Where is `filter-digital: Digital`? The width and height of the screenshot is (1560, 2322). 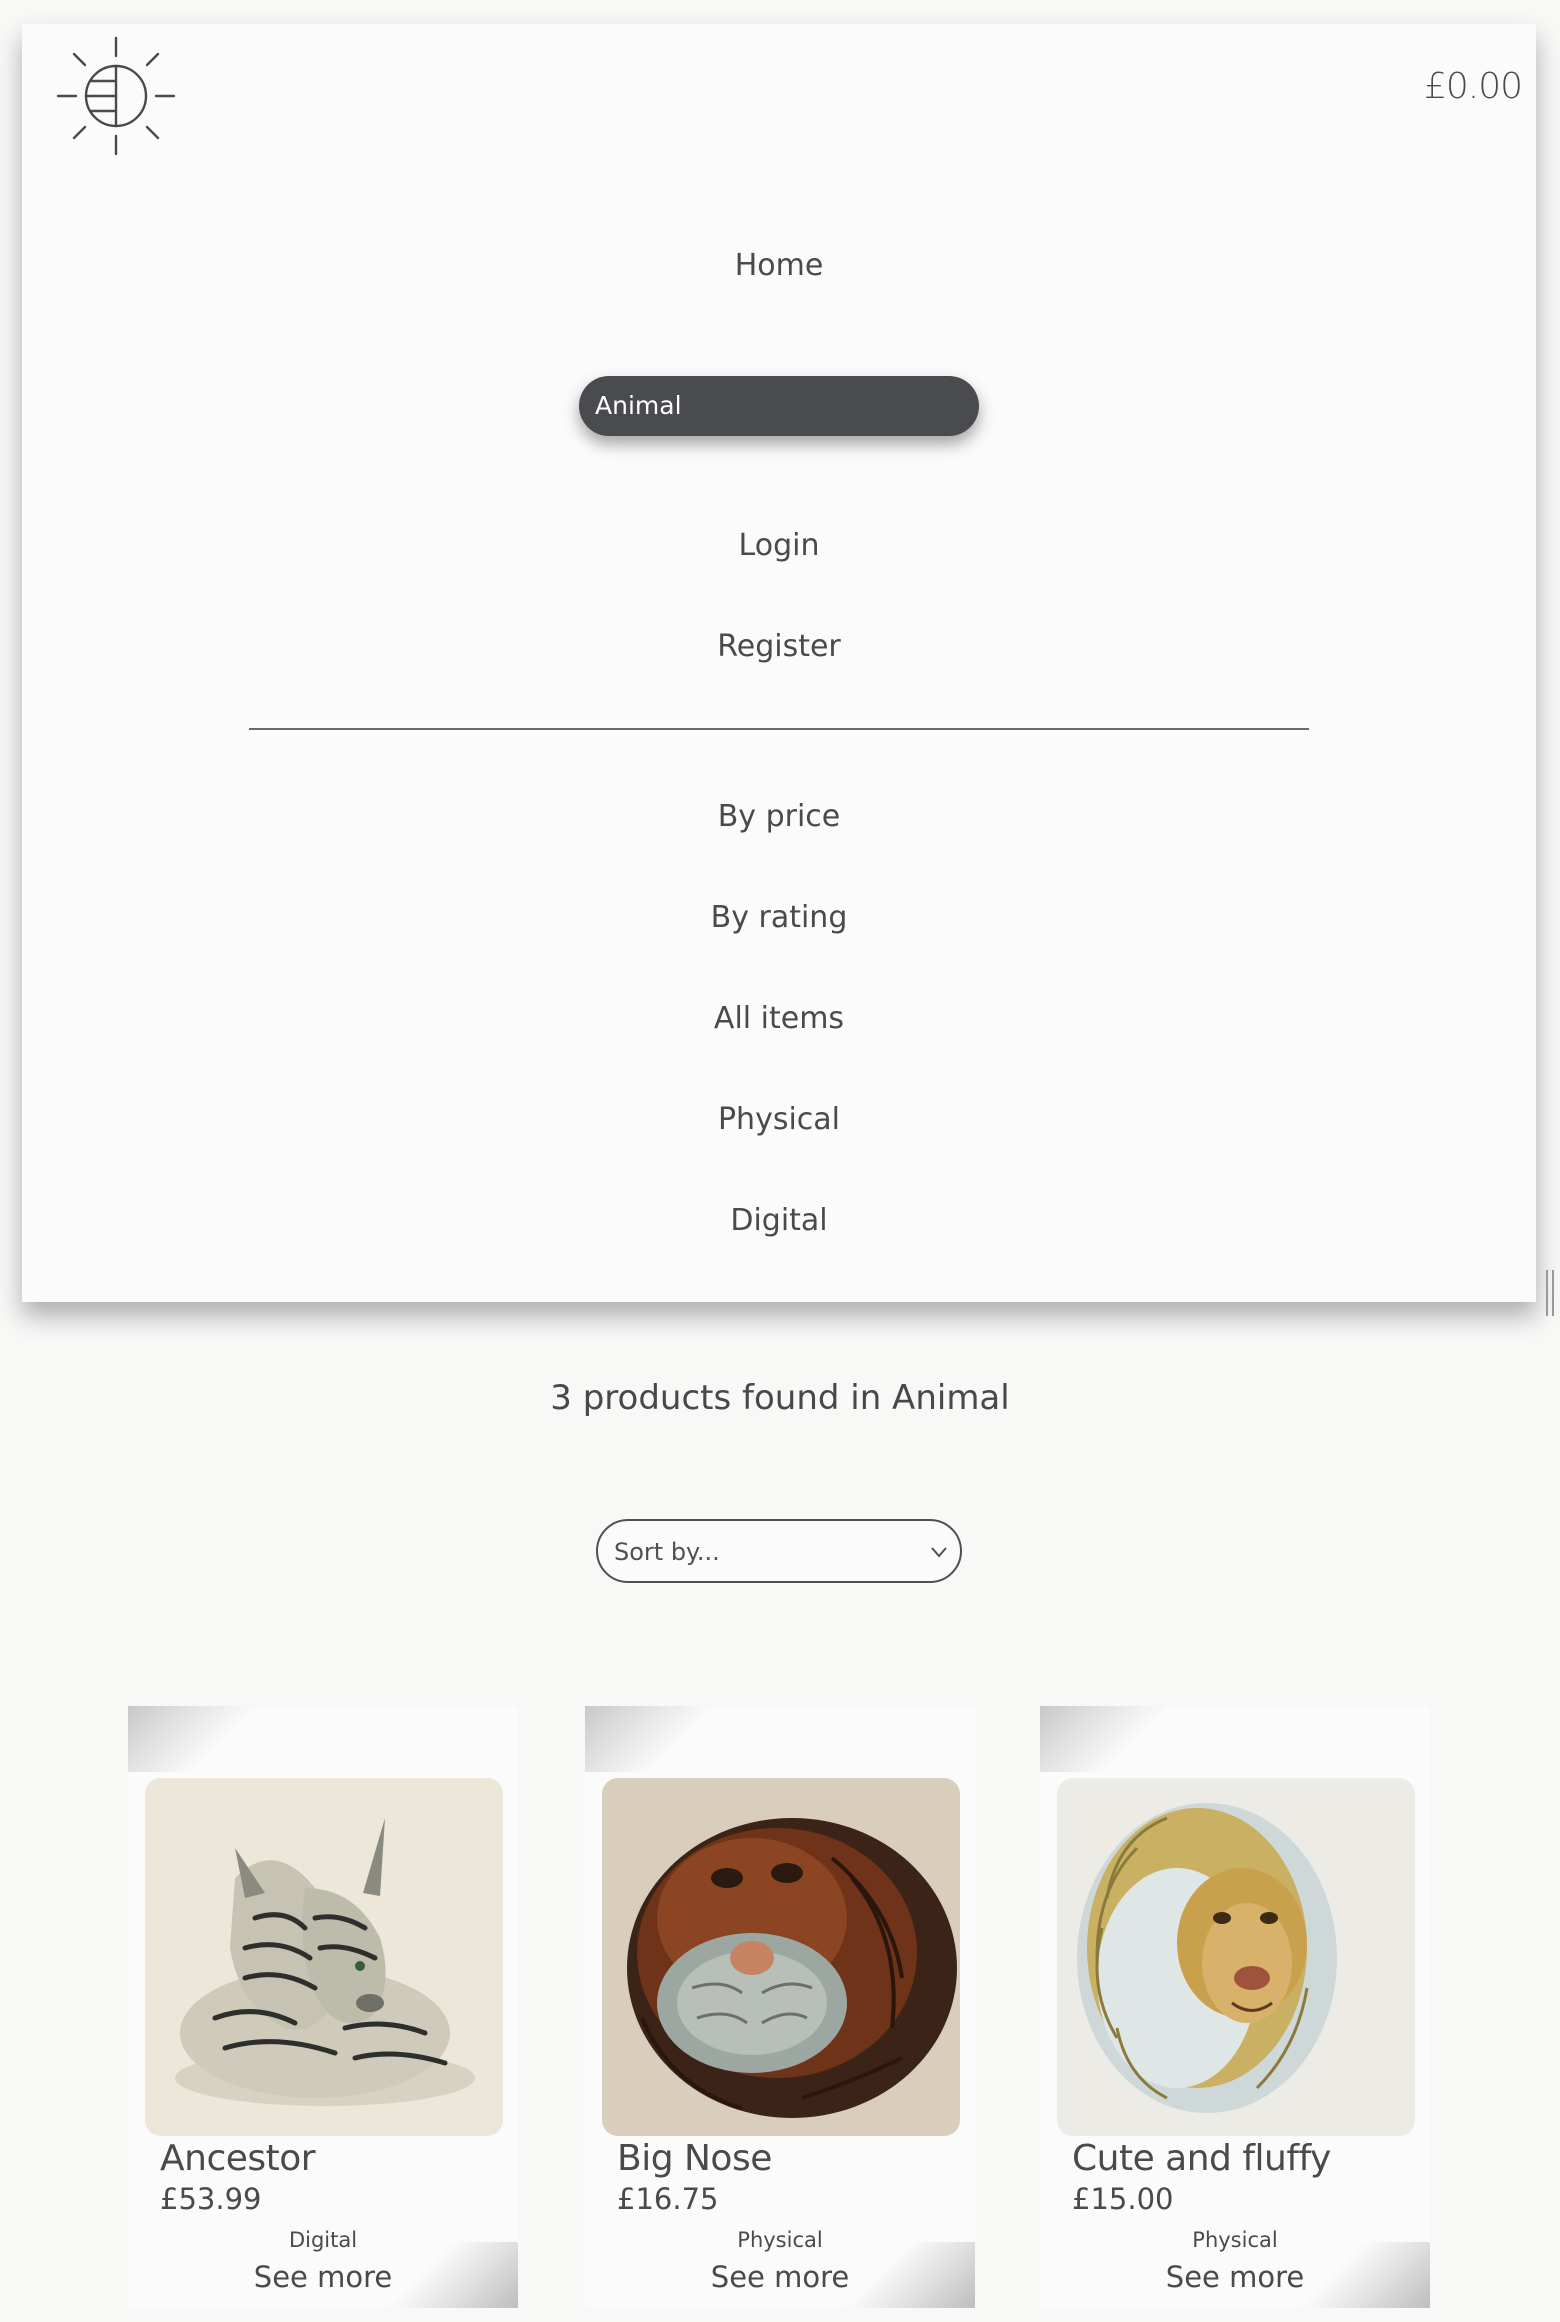
filter-digital: Digital is located at coordinates (779, 1220).